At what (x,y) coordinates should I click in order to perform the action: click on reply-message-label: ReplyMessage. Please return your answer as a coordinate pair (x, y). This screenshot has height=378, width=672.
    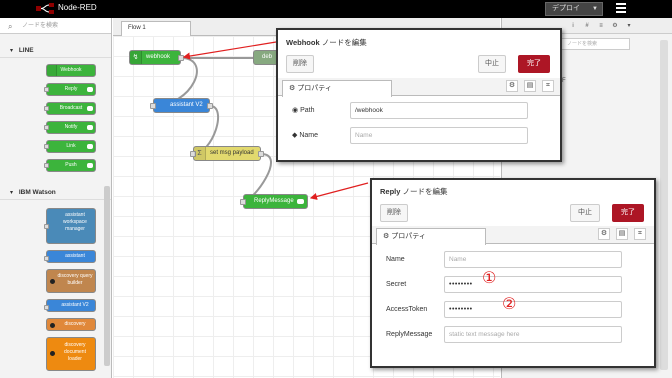
    Looking at the image, I should click on (409, 334).